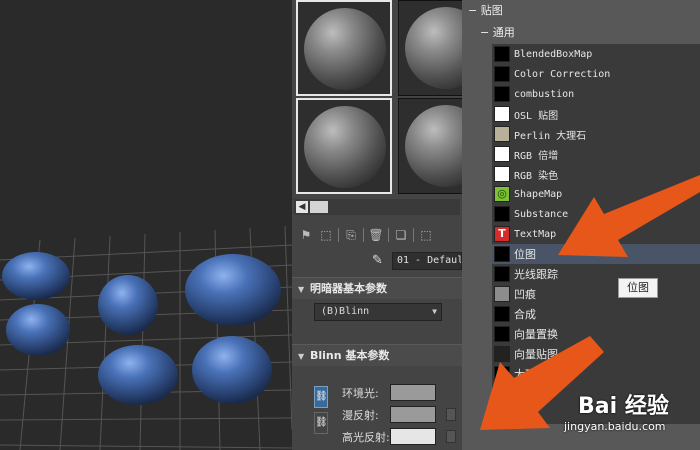 Image resolution: width=700 pixels, height=450 pixels. I want to click on map-item: 合成, so click(596, 314).